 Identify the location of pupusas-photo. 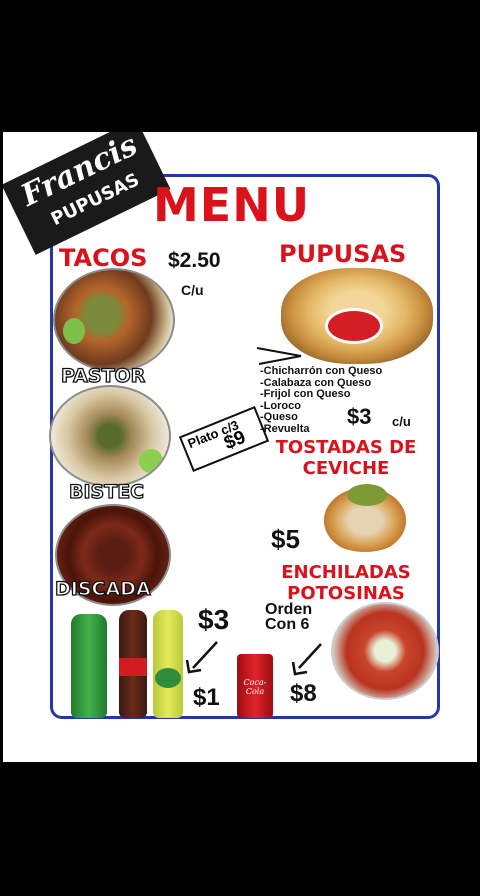
(357, 316).